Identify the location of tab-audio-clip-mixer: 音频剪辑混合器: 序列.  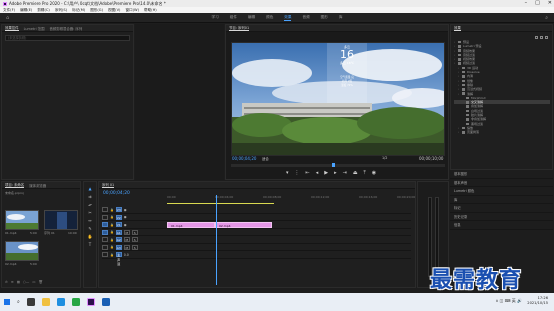
(65, 28).